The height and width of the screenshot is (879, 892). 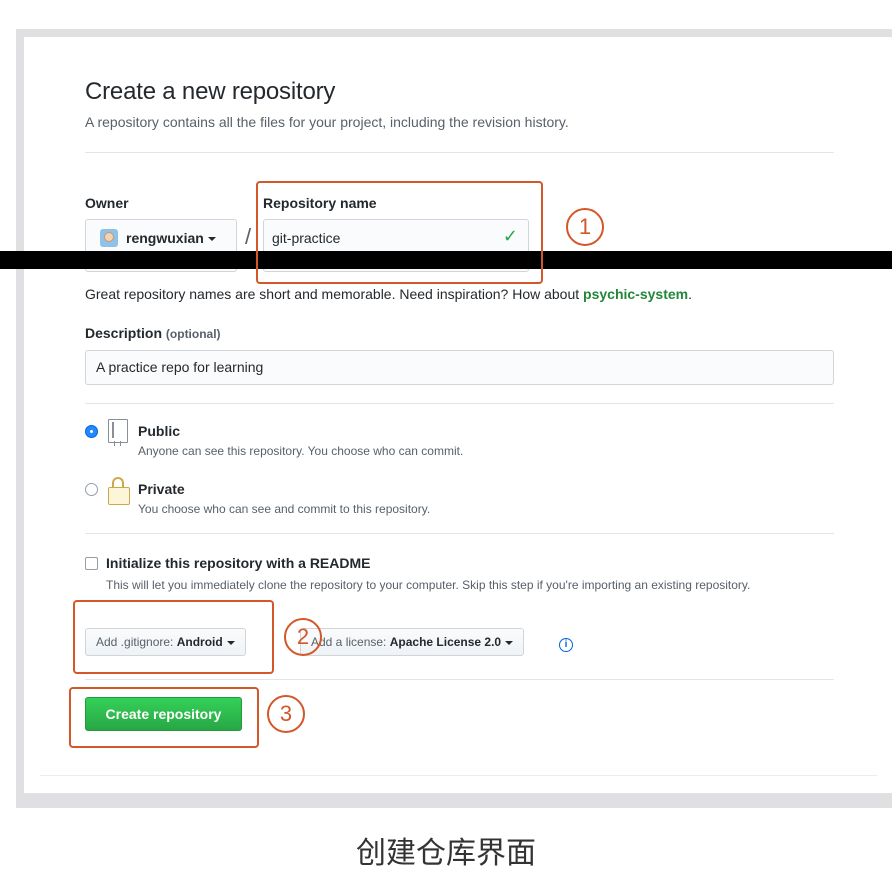 I want to click on repo-book-icon, so click(x=118, y=432).